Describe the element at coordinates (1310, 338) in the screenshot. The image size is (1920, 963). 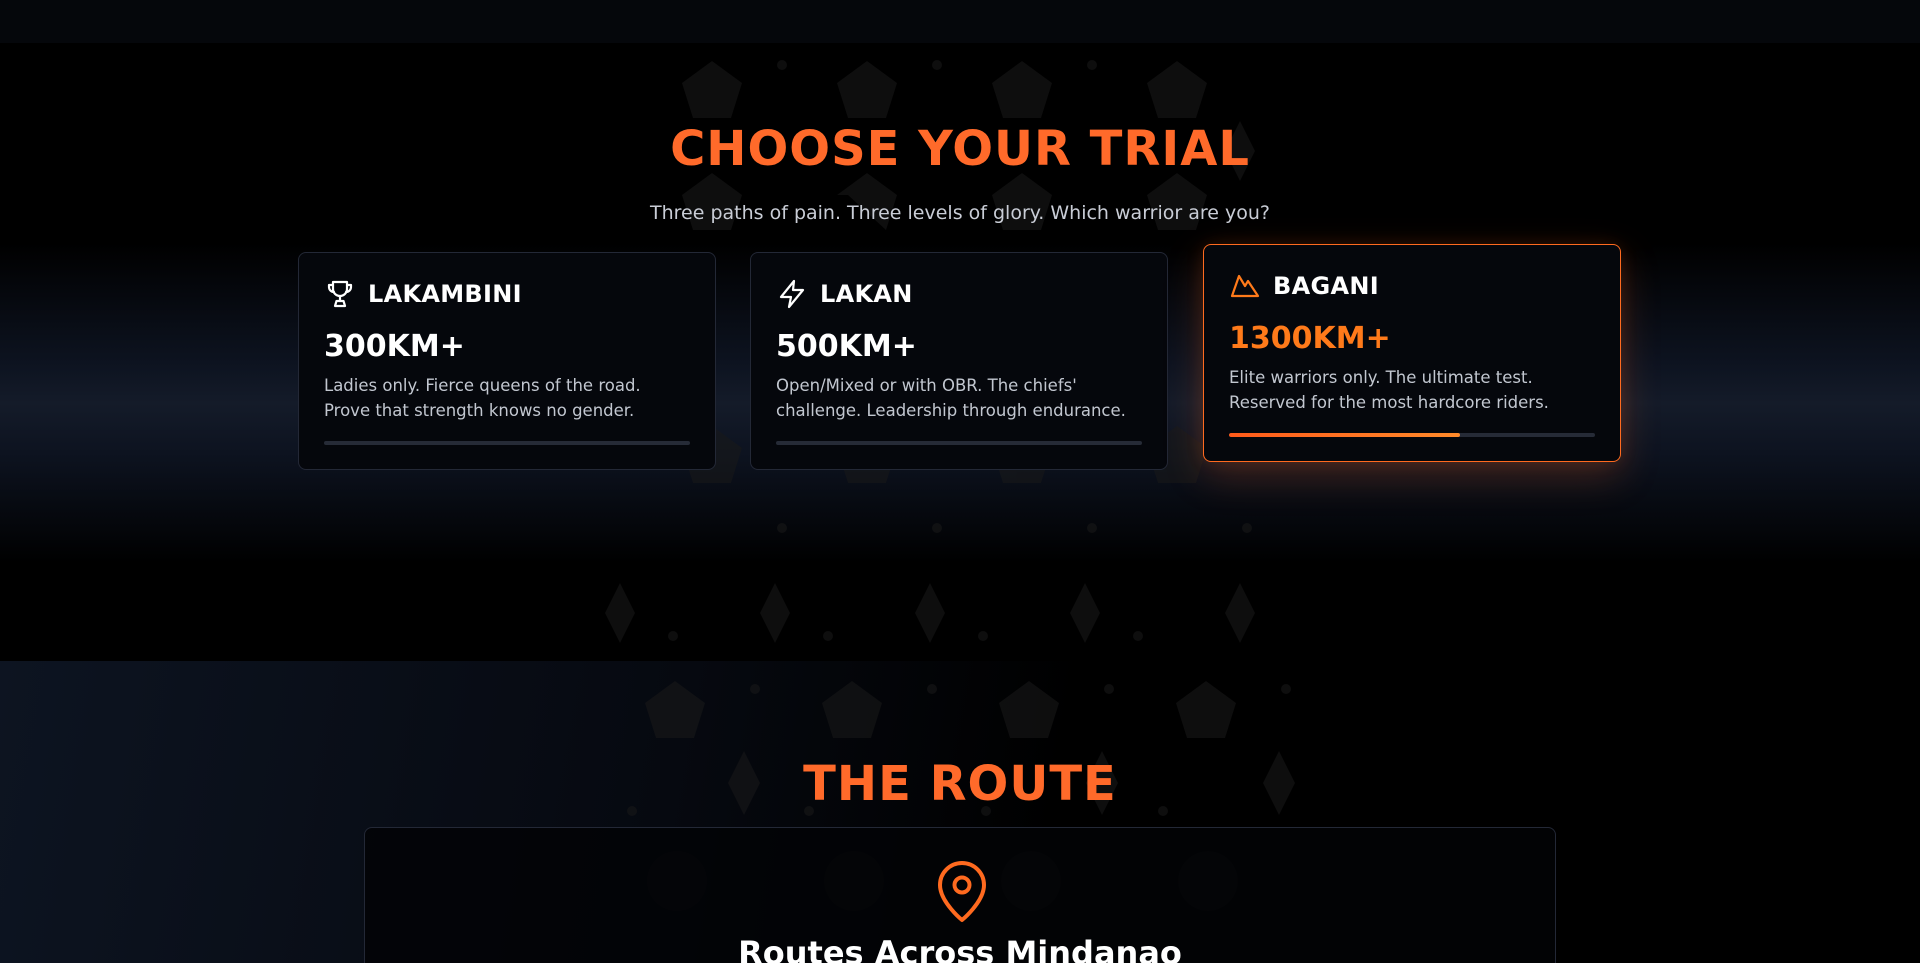
I see `card-distance: 1300KM+` at that location.